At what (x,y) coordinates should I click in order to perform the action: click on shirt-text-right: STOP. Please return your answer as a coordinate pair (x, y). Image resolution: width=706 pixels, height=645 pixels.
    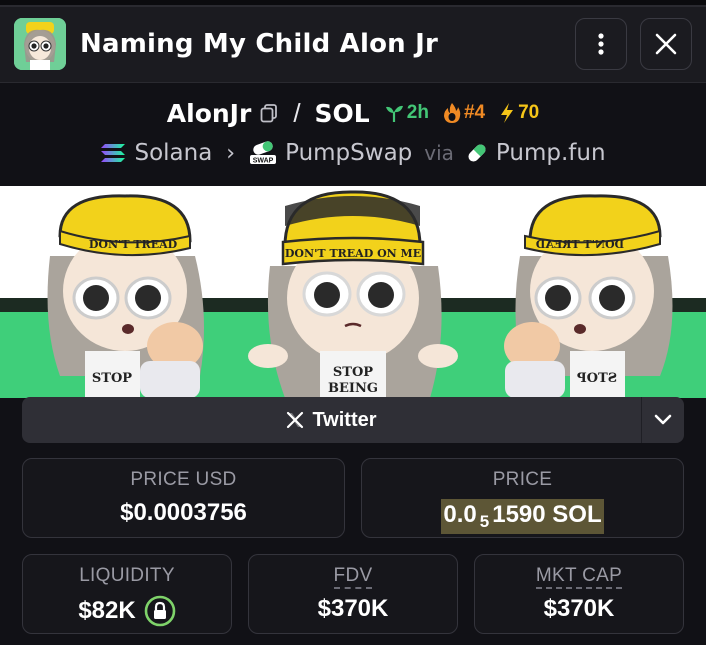
    Looking at the image, I should click on (597, 378).